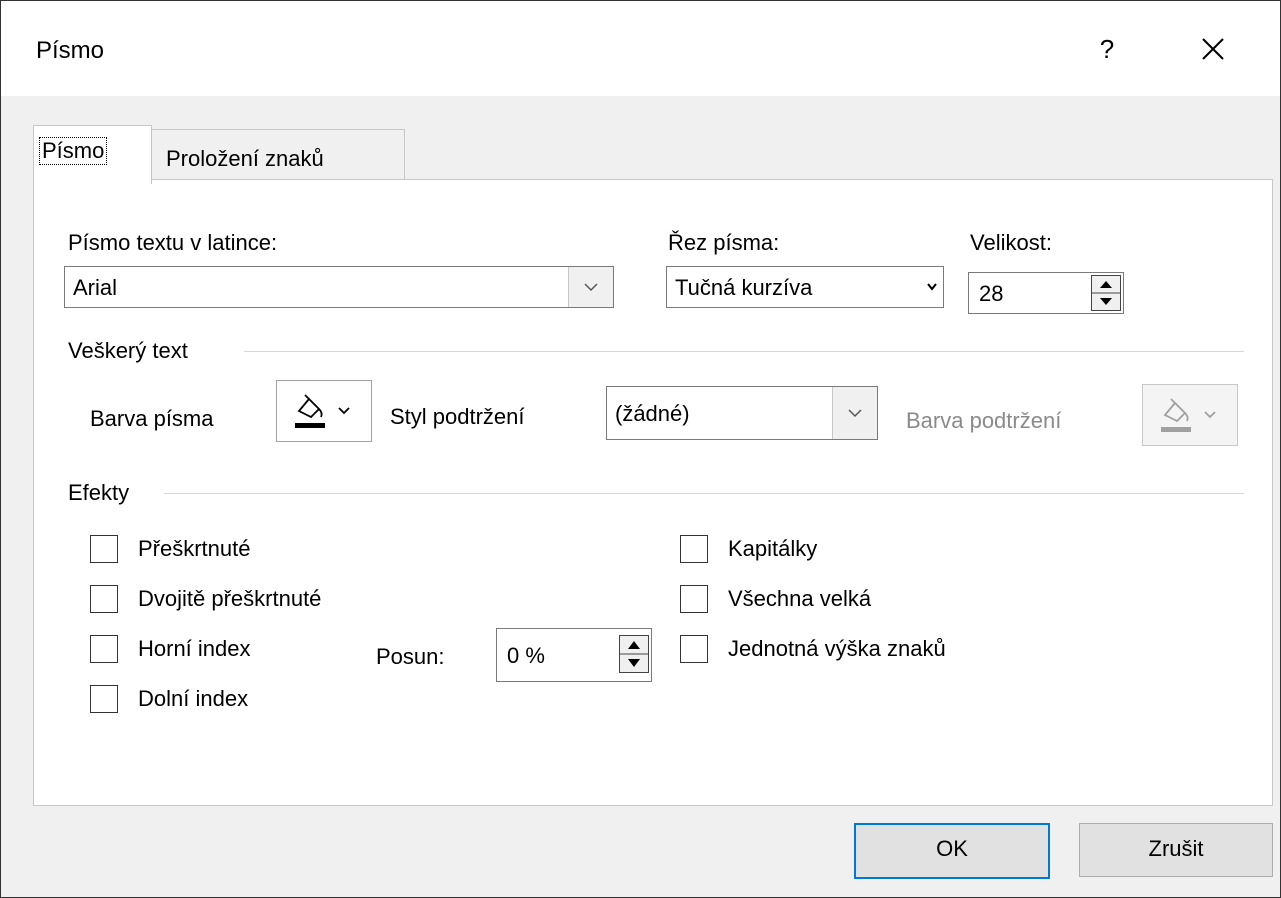  I want to click on small-caps-checkbox, so click(694, 549).